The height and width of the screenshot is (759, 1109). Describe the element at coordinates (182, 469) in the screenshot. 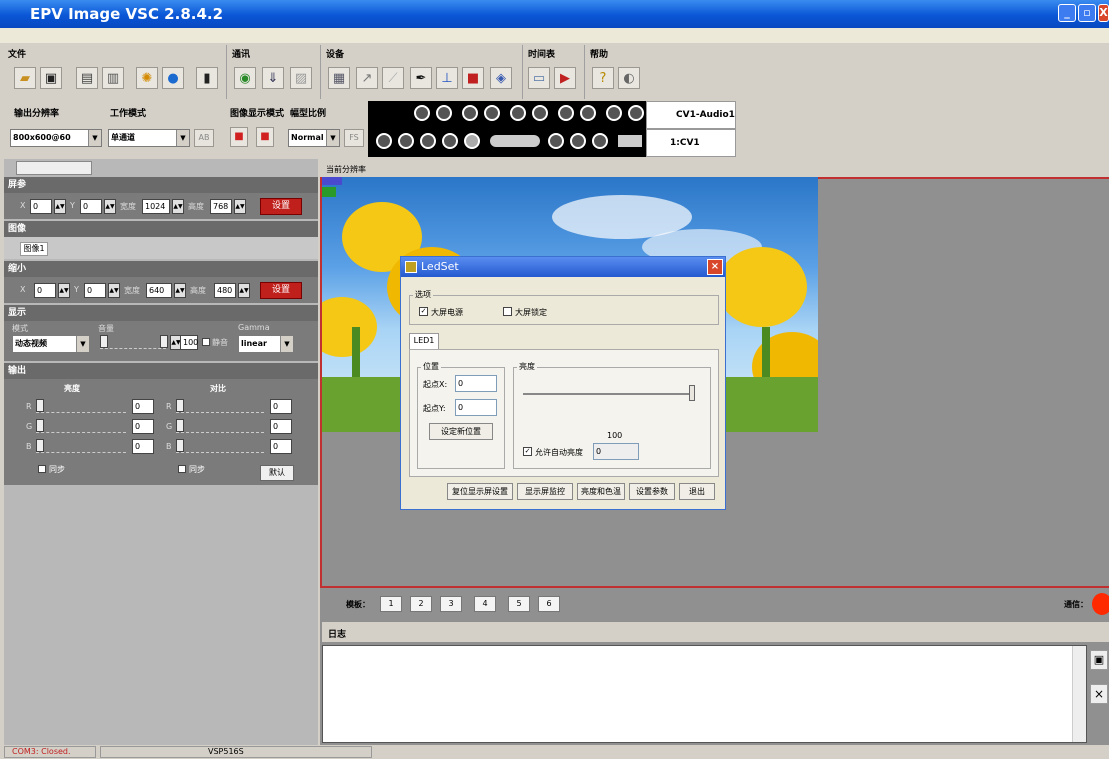

I see `contrast-sync-checkbox` at that location.